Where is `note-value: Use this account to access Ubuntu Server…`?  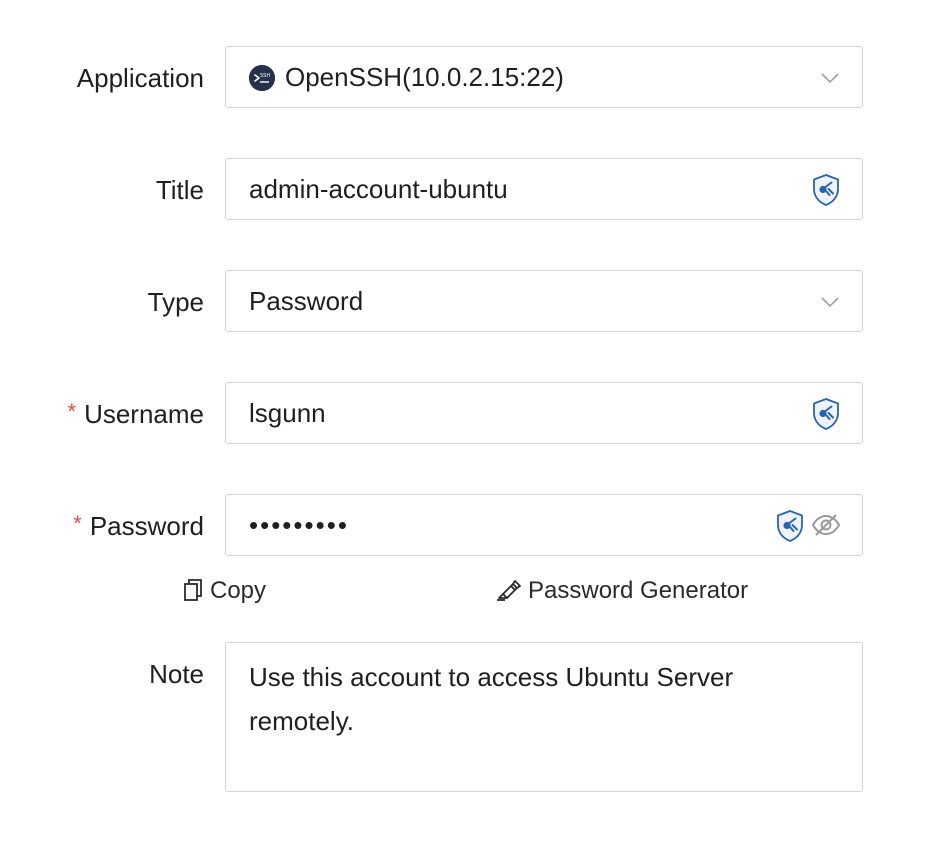 note-value: Use this account to access Ubuntu Server… is located at coordinates (491, 699).